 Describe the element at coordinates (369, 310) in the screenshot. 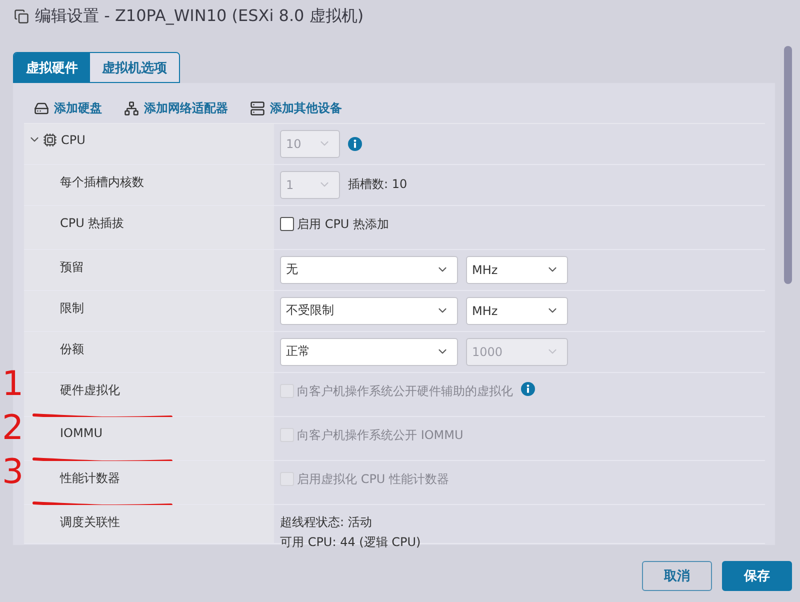

I see `dropdown: 不受限制` at that location.